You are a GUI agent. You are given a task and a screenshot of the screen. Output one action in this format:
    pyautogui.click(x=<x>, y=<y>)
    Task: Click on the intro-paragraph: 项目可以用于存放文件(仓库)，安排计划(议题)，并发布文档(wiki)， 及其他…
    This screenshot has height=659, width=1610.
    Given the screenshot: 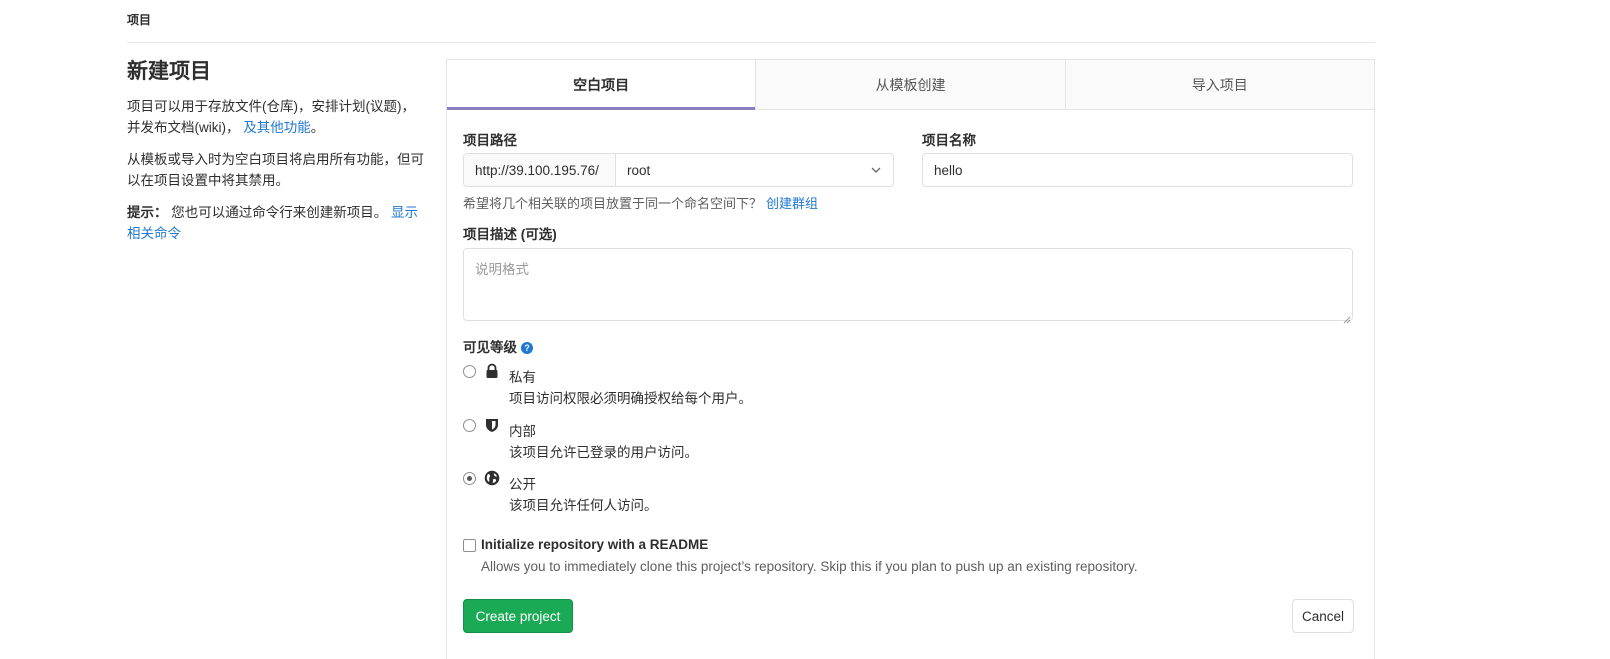 What is the action you would take?
    pyautogui.click(x=277, y=117)
    